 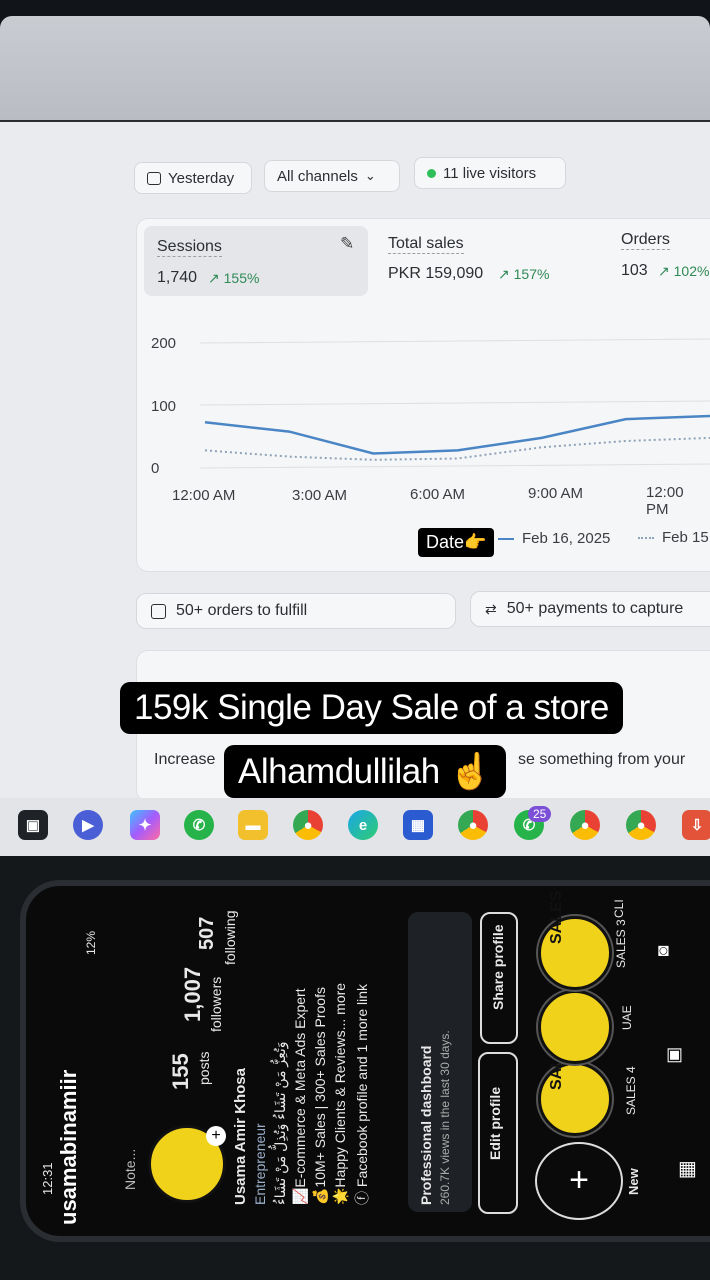 I want to click on share-profile-label: Share profile, so click(x=498, y=967).